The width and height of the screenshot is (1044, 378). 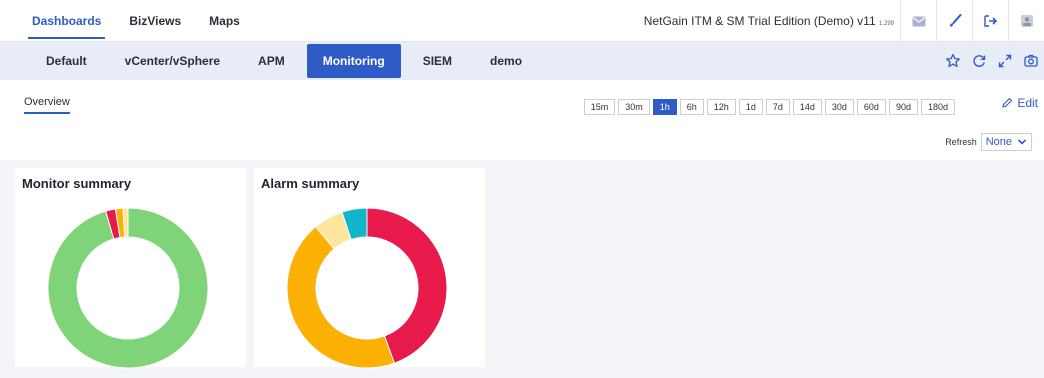 I want to click on tab-overview: Overview, so click(x=47, y=105).